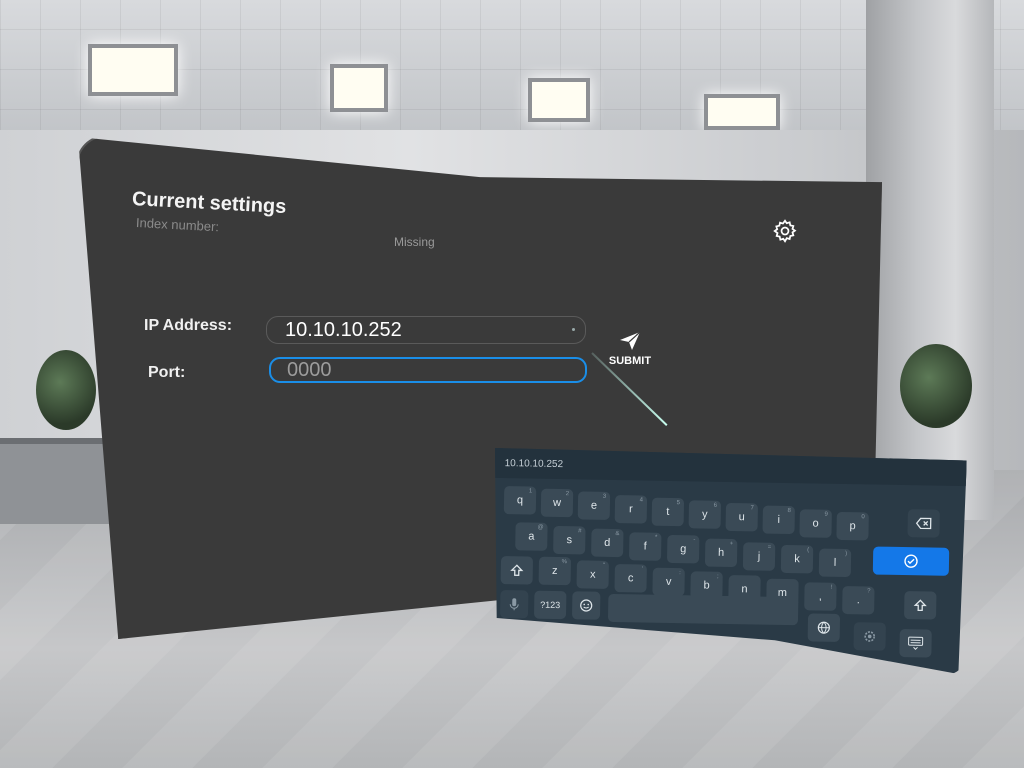  Describe the element at coordinates (641, 500) in the screenshot. I see `key-secondary-label: 4` at that location.